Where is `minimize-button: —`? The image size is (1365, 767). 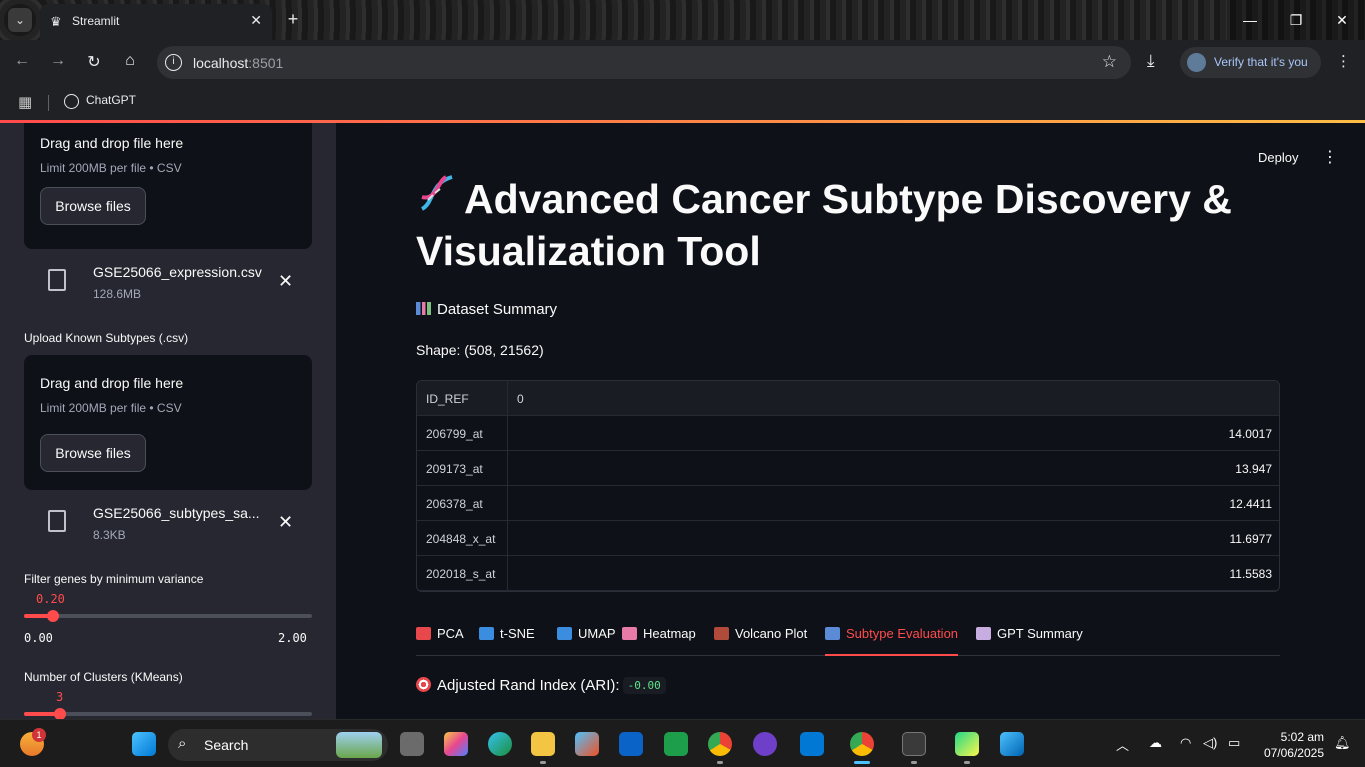 minimize-button: — is located at coordinates (1250, 20).